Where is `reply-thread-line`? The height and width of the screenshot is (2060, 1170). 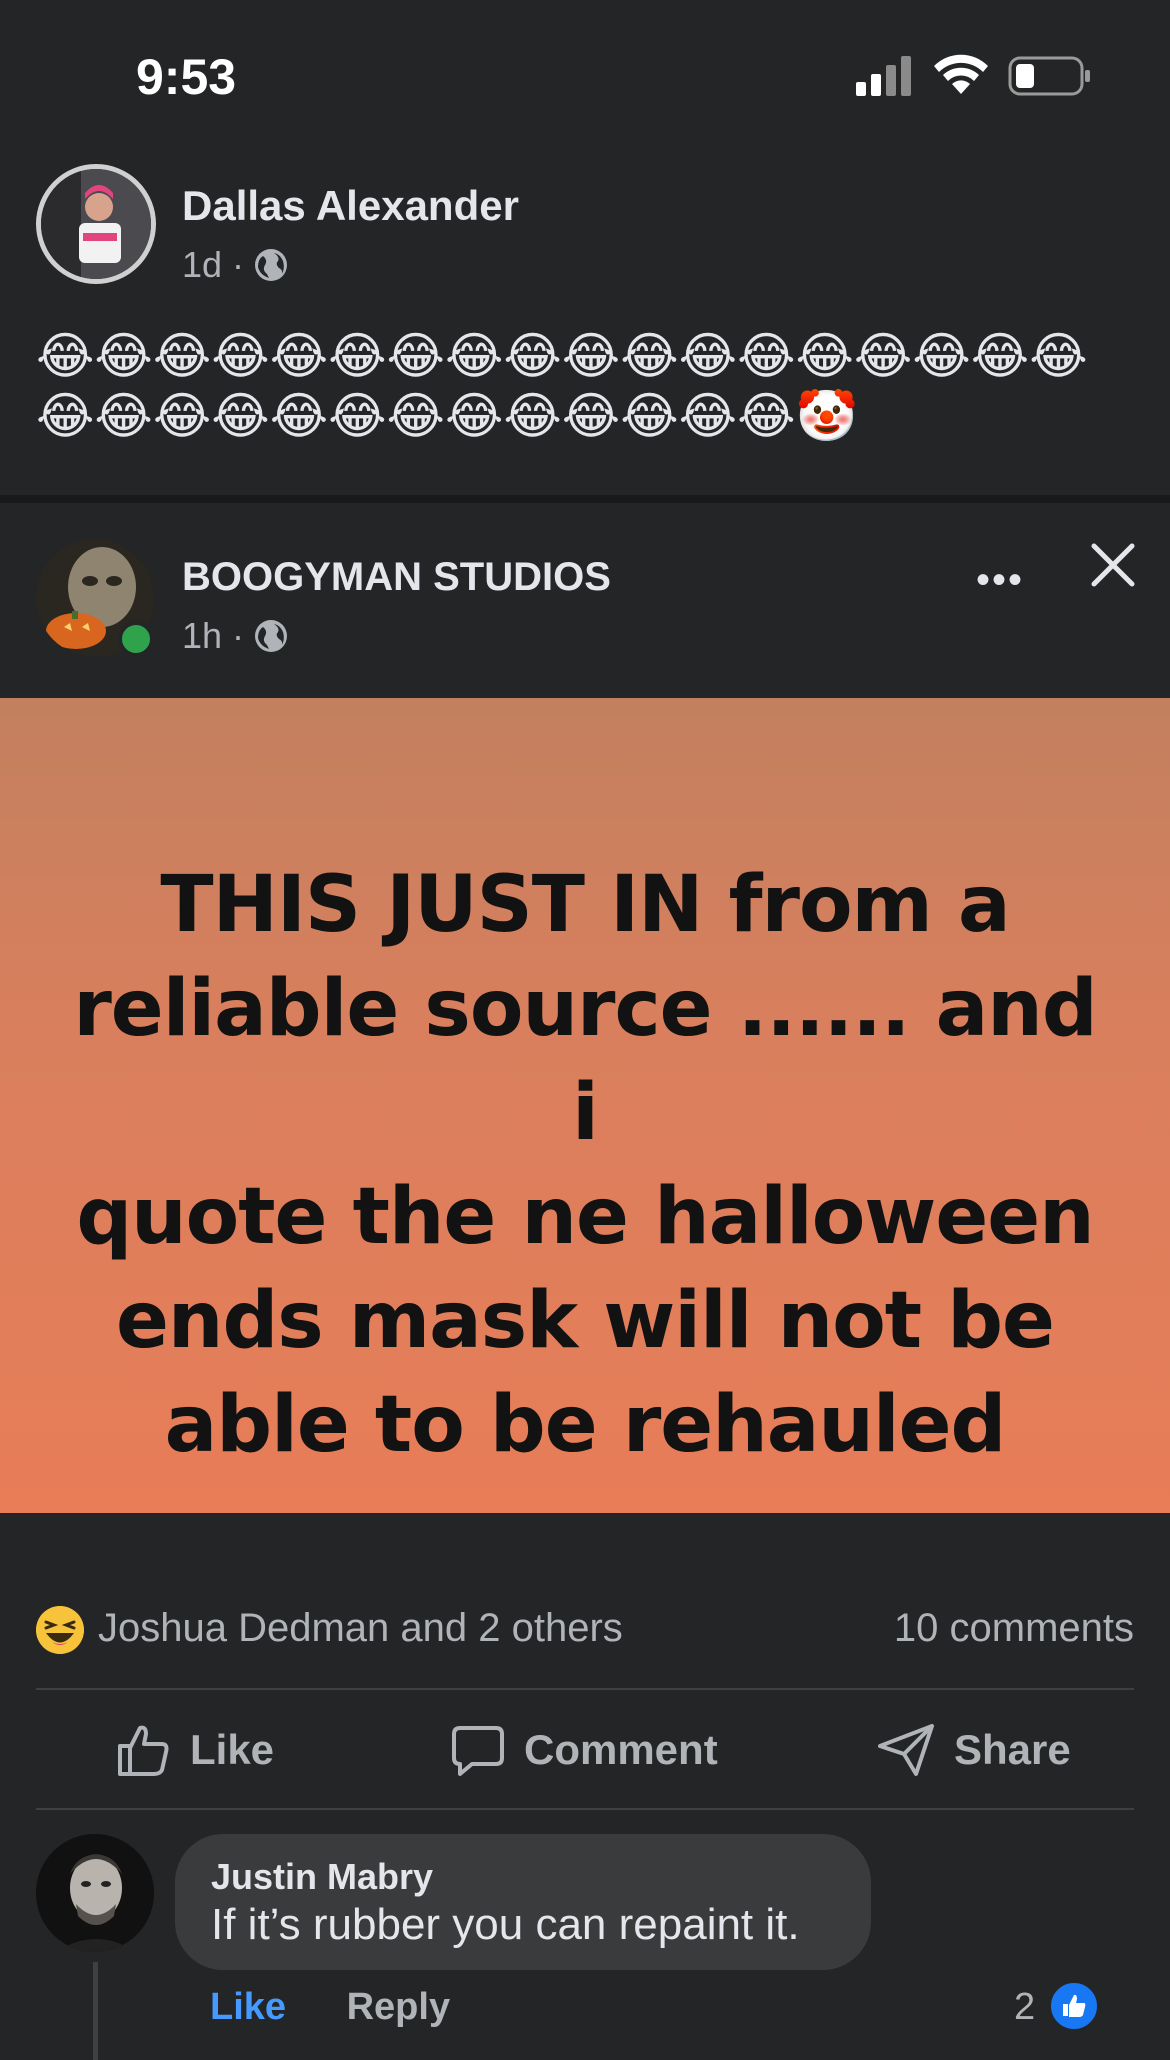
reply-thread-line is located at coordinates (95, 2011).